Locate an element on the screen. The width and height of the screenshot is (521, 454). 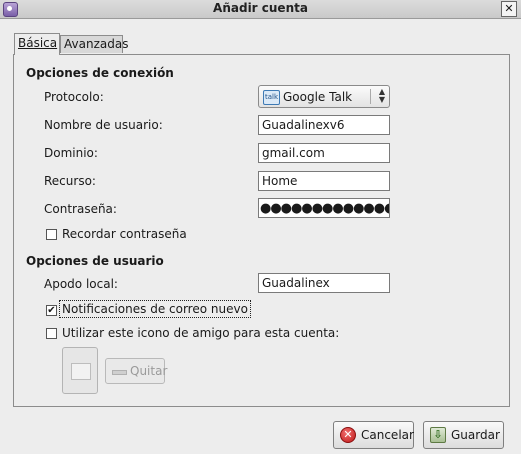
tab-avanzadas-label: Avanzadas is located at coordinates (96, 44).